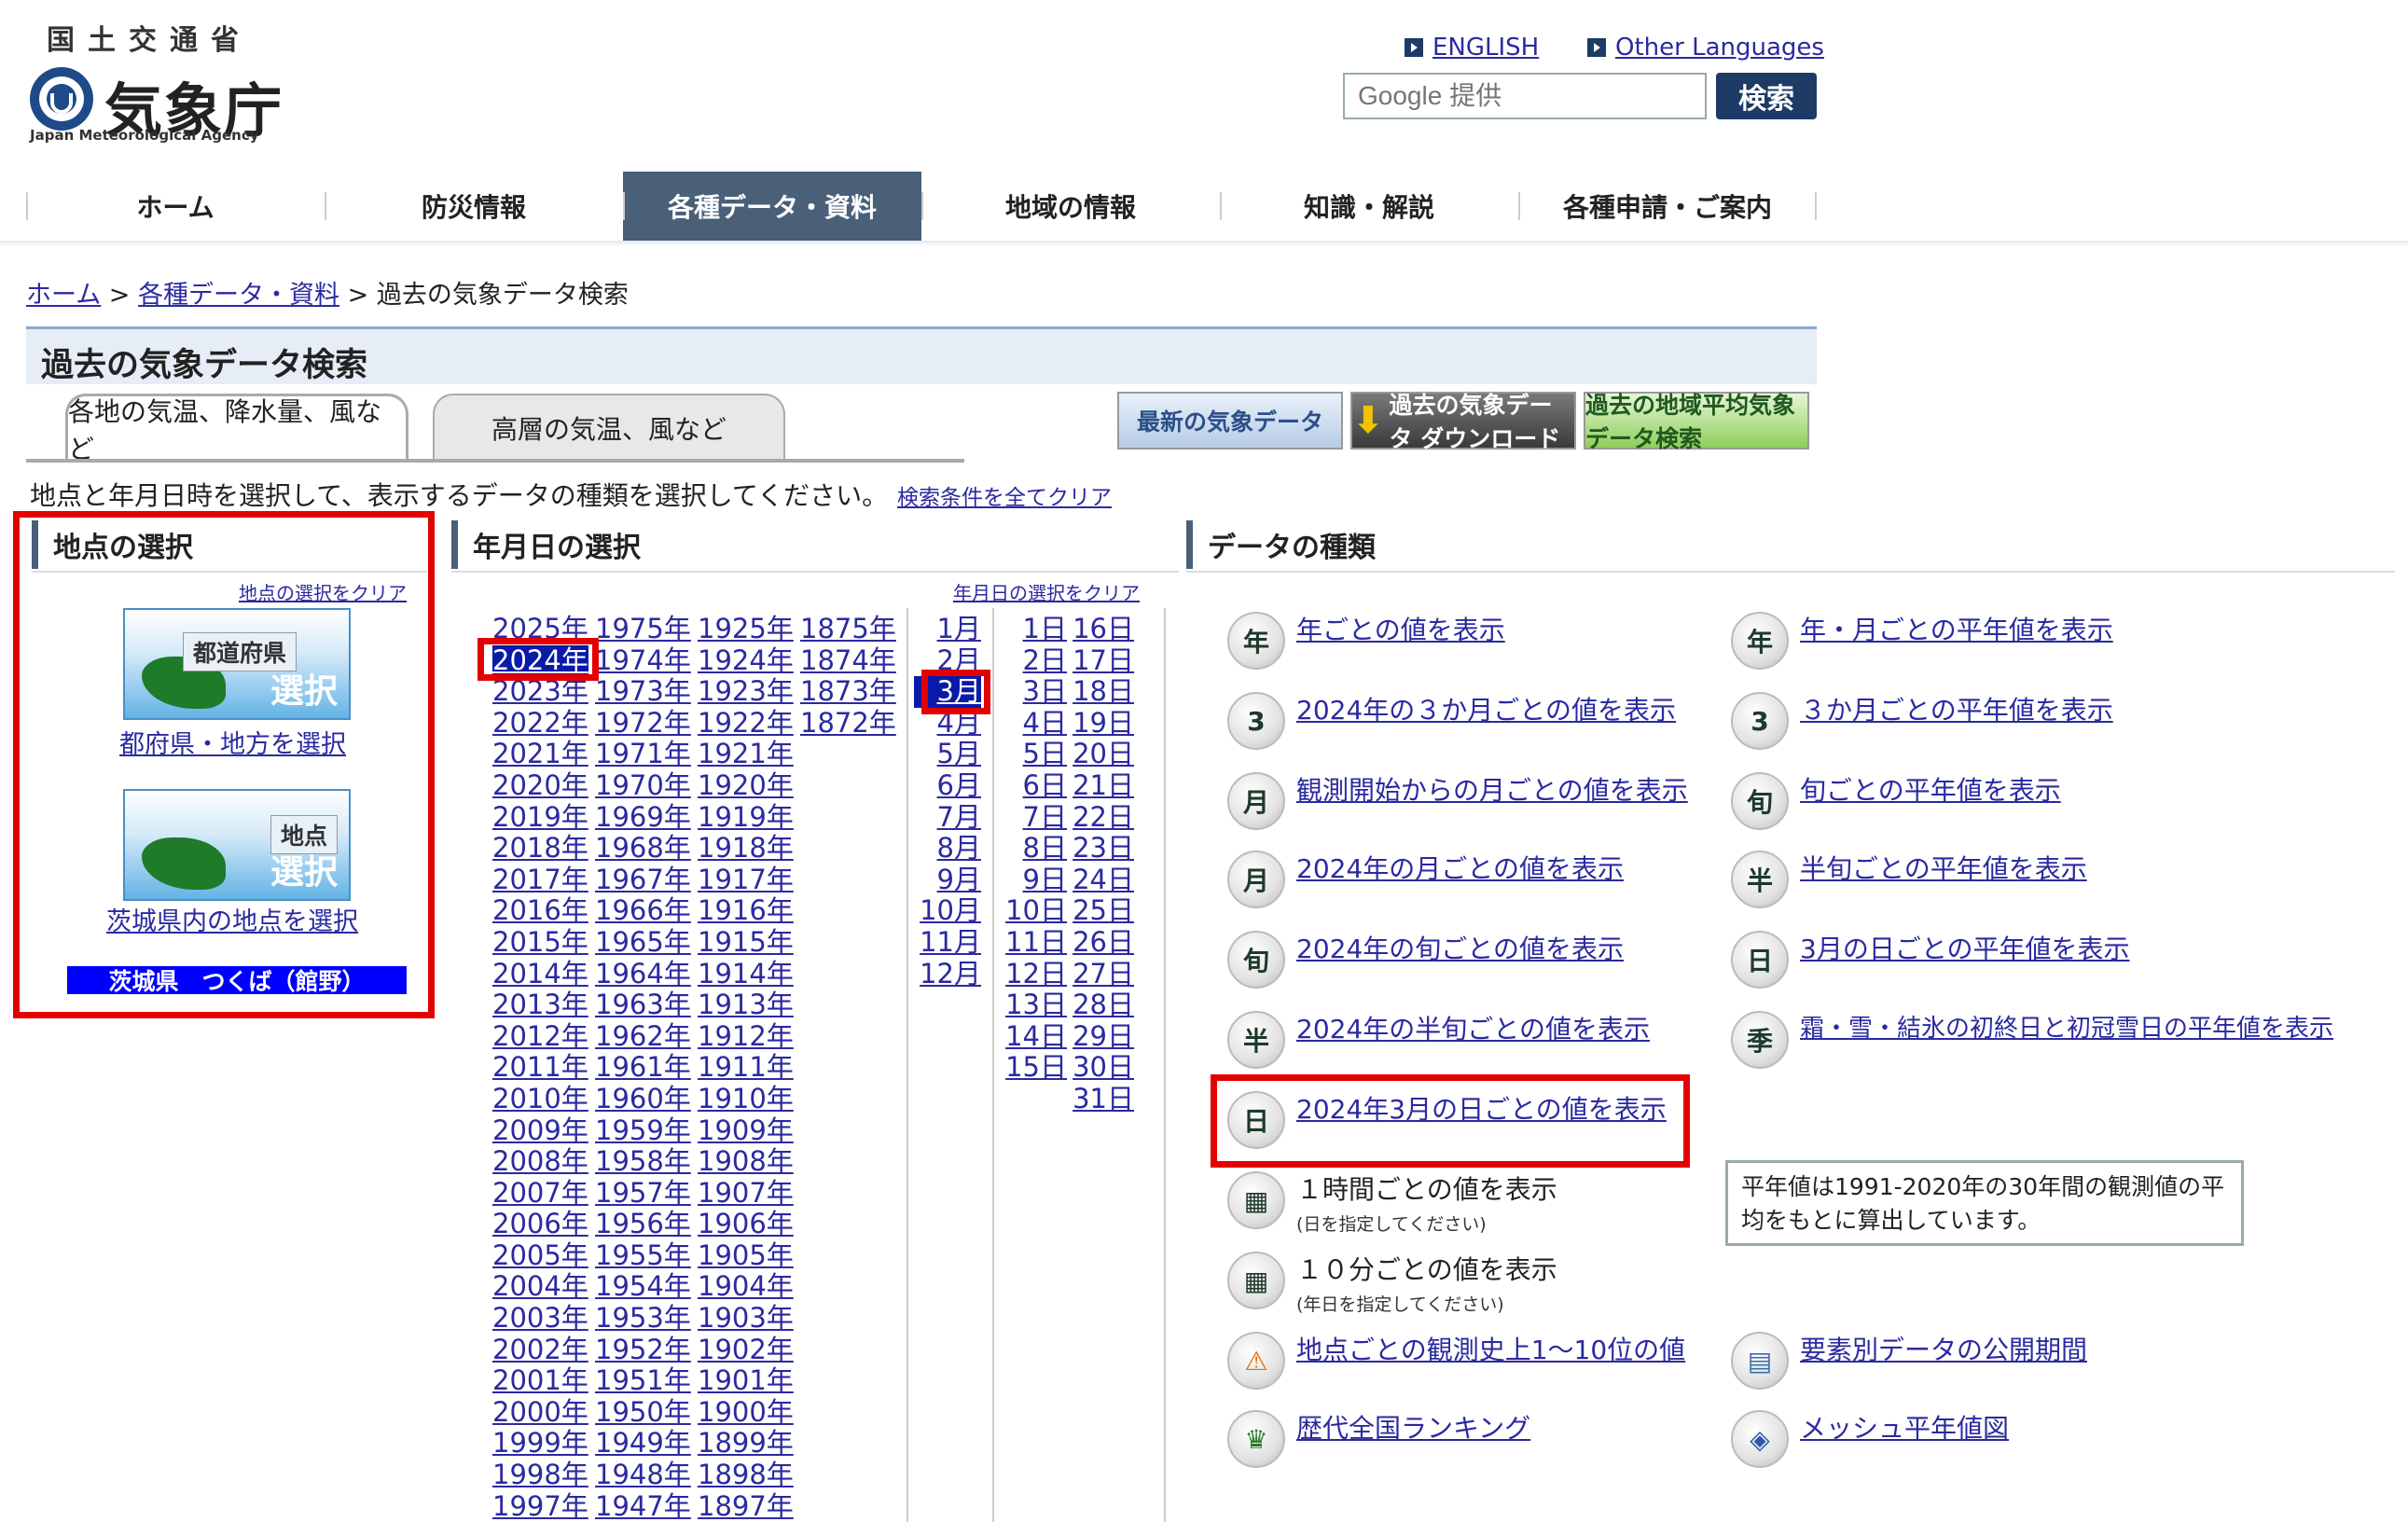 This screenshot has width=2408, height=1522. What do you see at coordinates (746, 911) in the screenshot?
I see `date-option: 1916年` at bounding box center [746, 911].